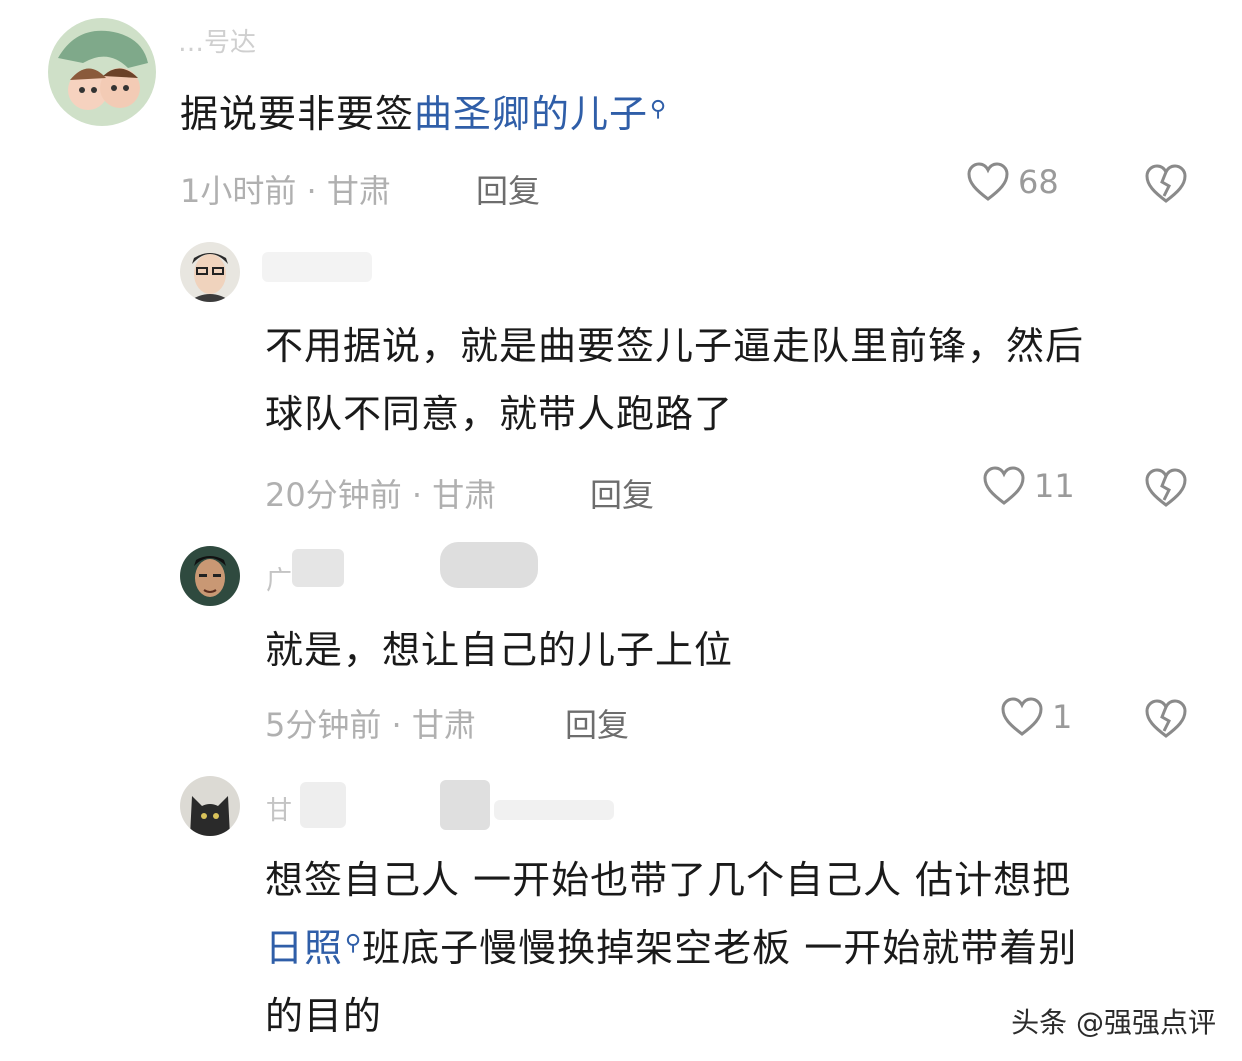 This screenshot has height=1061, width=1242. I want to click on like-count: 68, so click(1038, 182).